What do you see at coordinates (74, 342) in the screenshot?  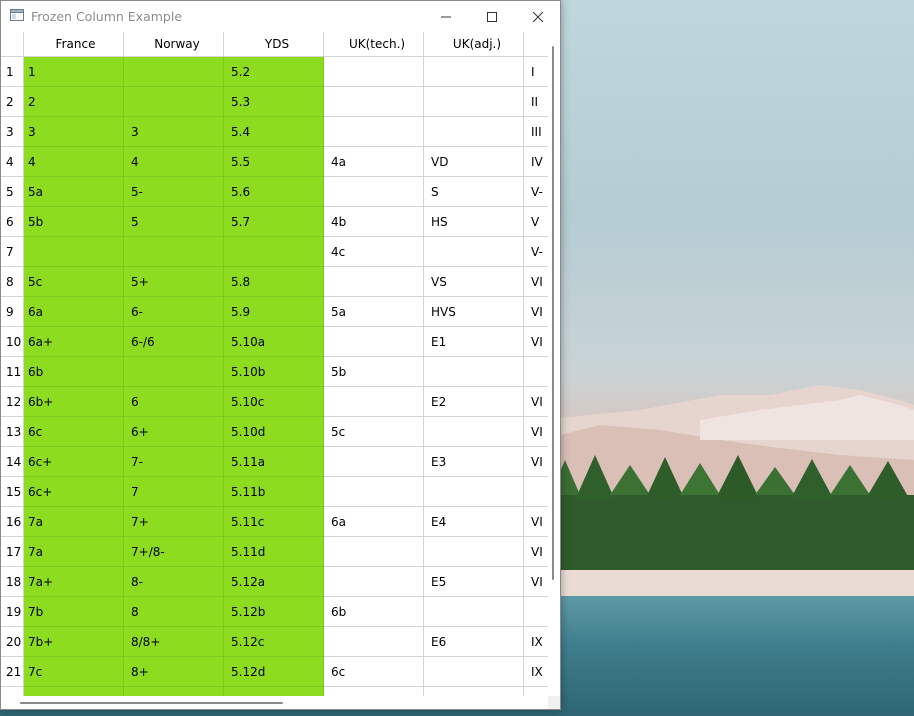 I see `table-cell: 6a+` at bounding box center [74, 342].